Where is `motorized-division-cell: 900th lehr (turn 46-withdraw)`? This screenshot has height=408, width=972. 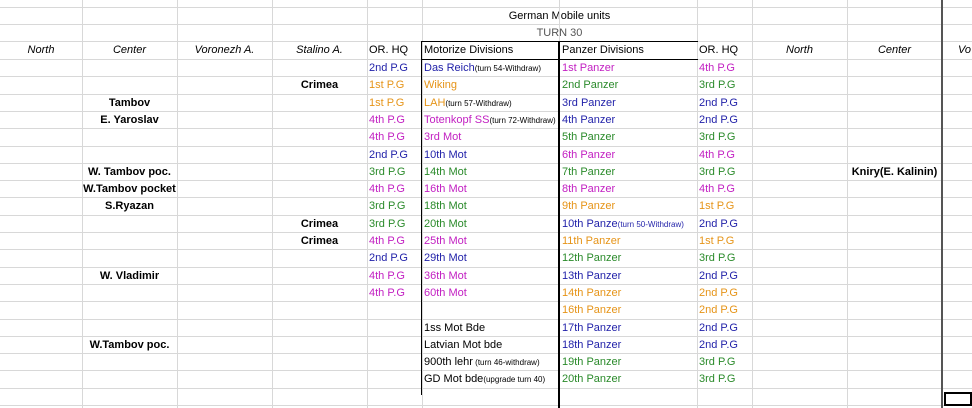 motorized-division-cell: 900th lehr (turn 46-withdraw) is located at coordinates (491, 362).